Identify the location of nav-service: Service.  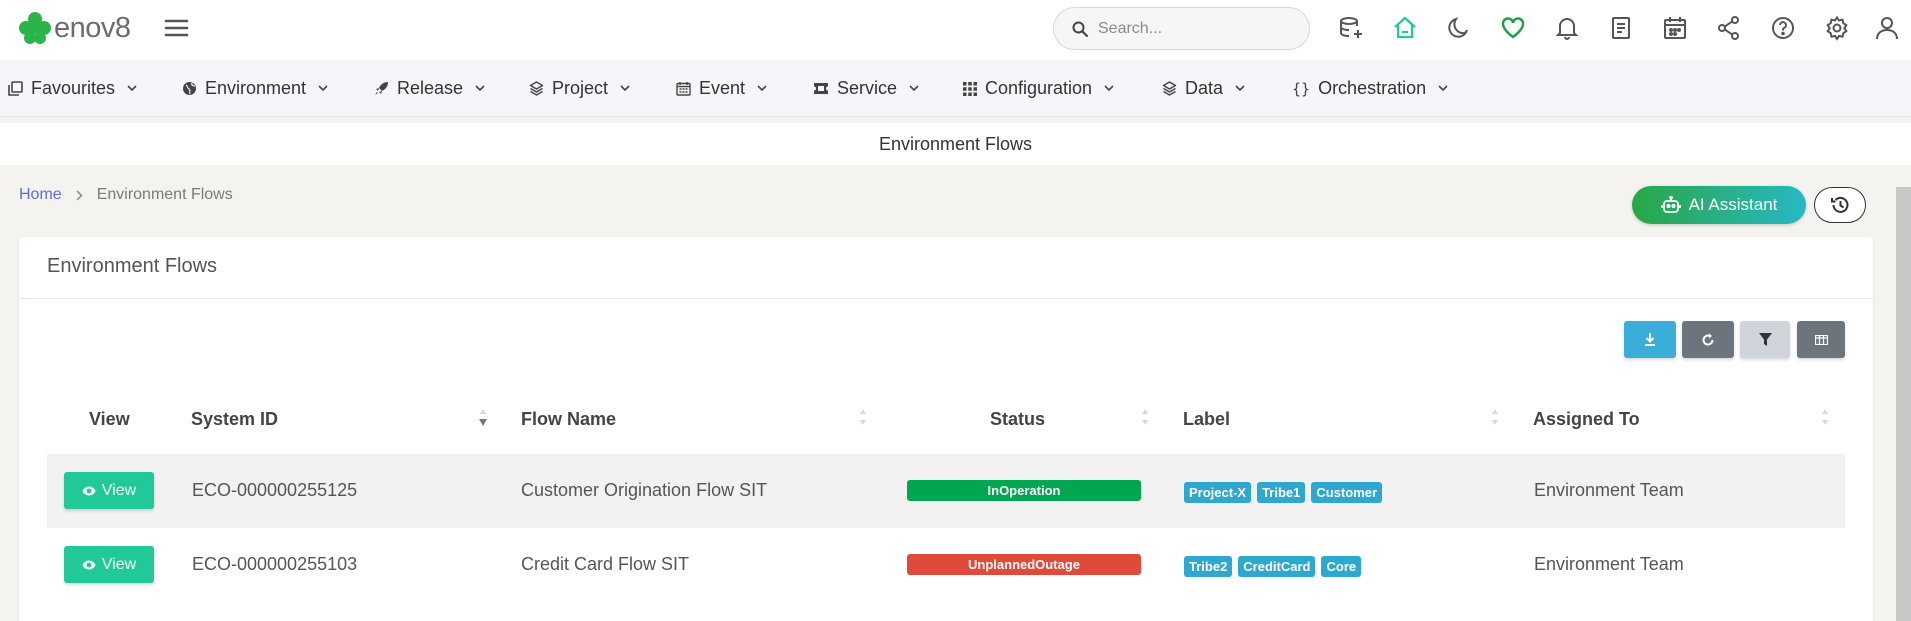
(866, 88).